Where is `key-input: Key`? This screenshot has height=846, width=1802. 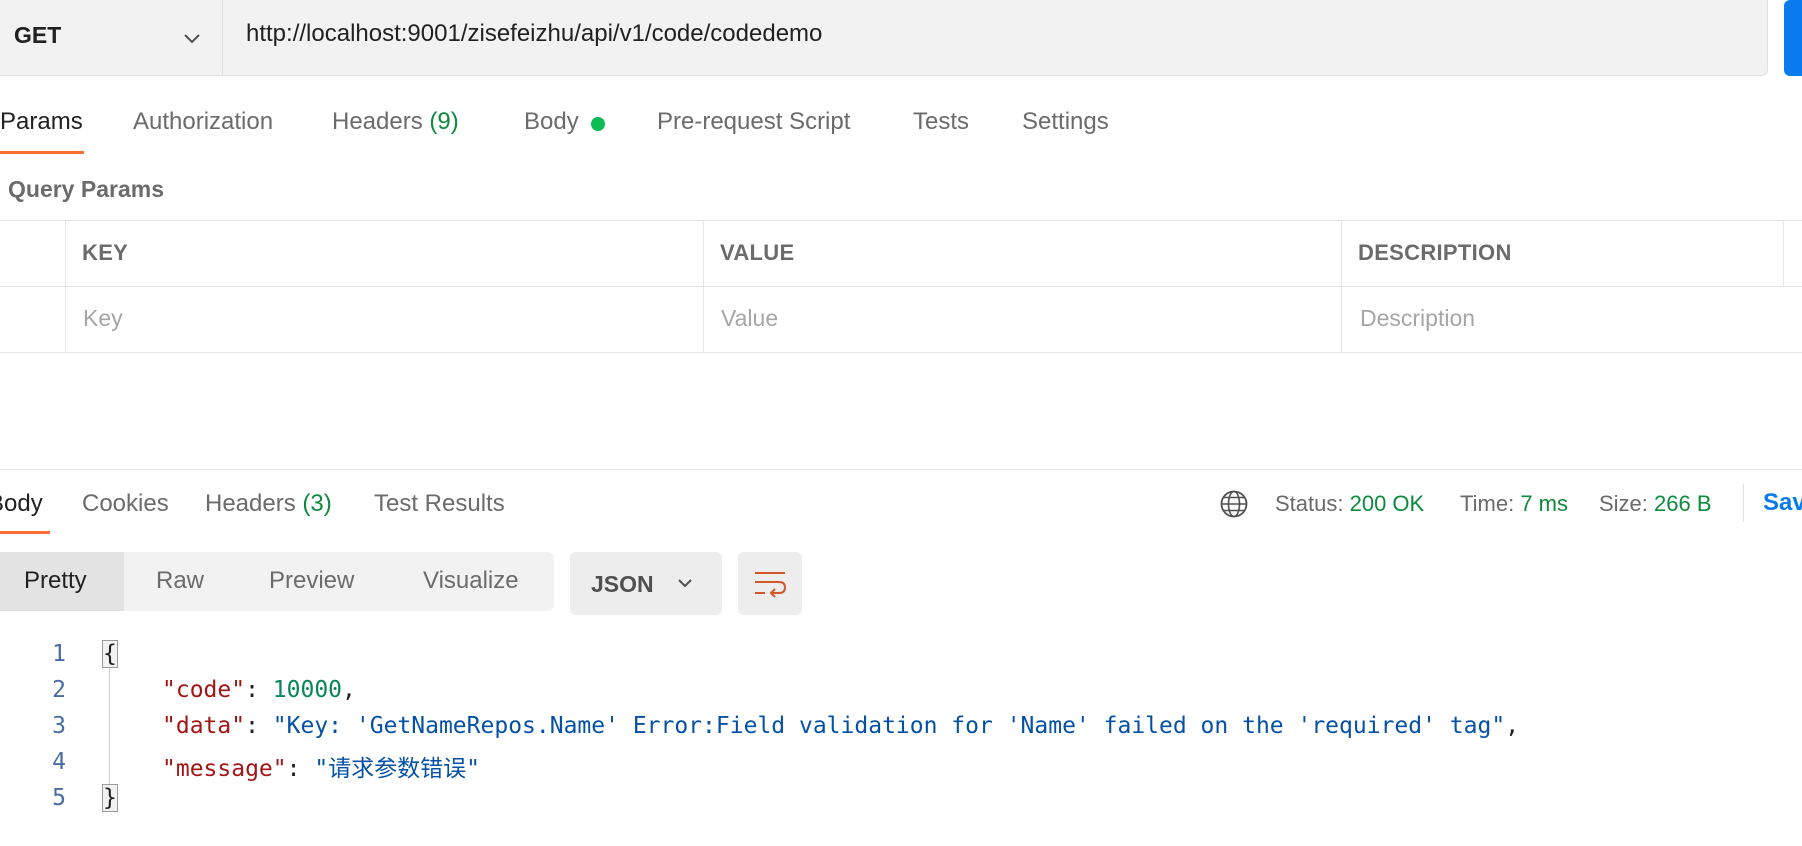
key-input: Key is located at coordinates (103, 318).